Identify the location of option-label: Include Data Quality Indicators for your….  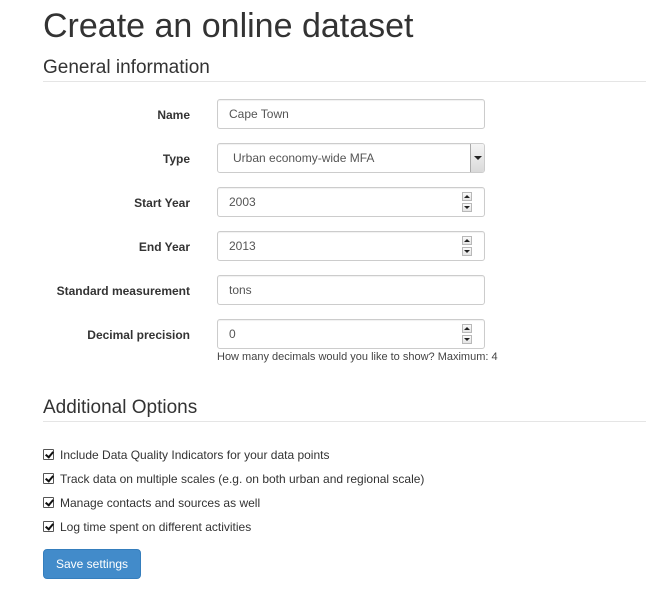
(195, 455).